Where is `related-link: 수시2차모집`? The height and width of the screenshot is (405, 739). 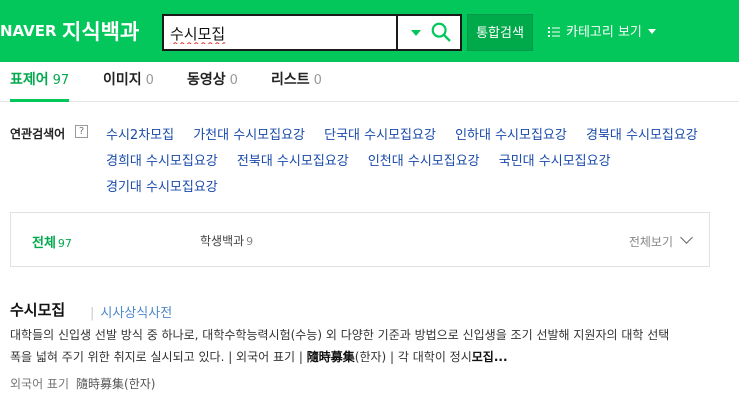 related-link: 수시2차모집 is located at coordinates (140, 135).